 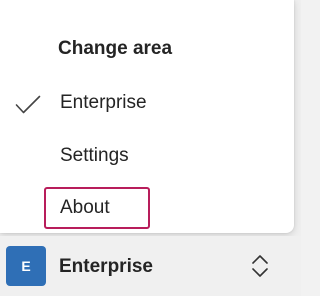 What do you see at coordinates (106, 266) in the screenshot?
I see `current-area-label: Enterprise` at bounding box center [106, 266].